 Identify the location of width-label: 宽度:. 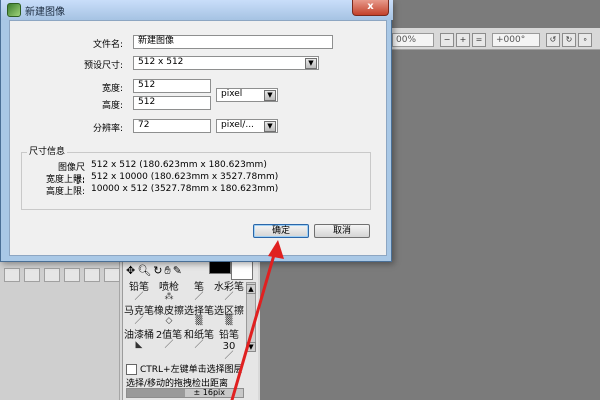
(112, 89).